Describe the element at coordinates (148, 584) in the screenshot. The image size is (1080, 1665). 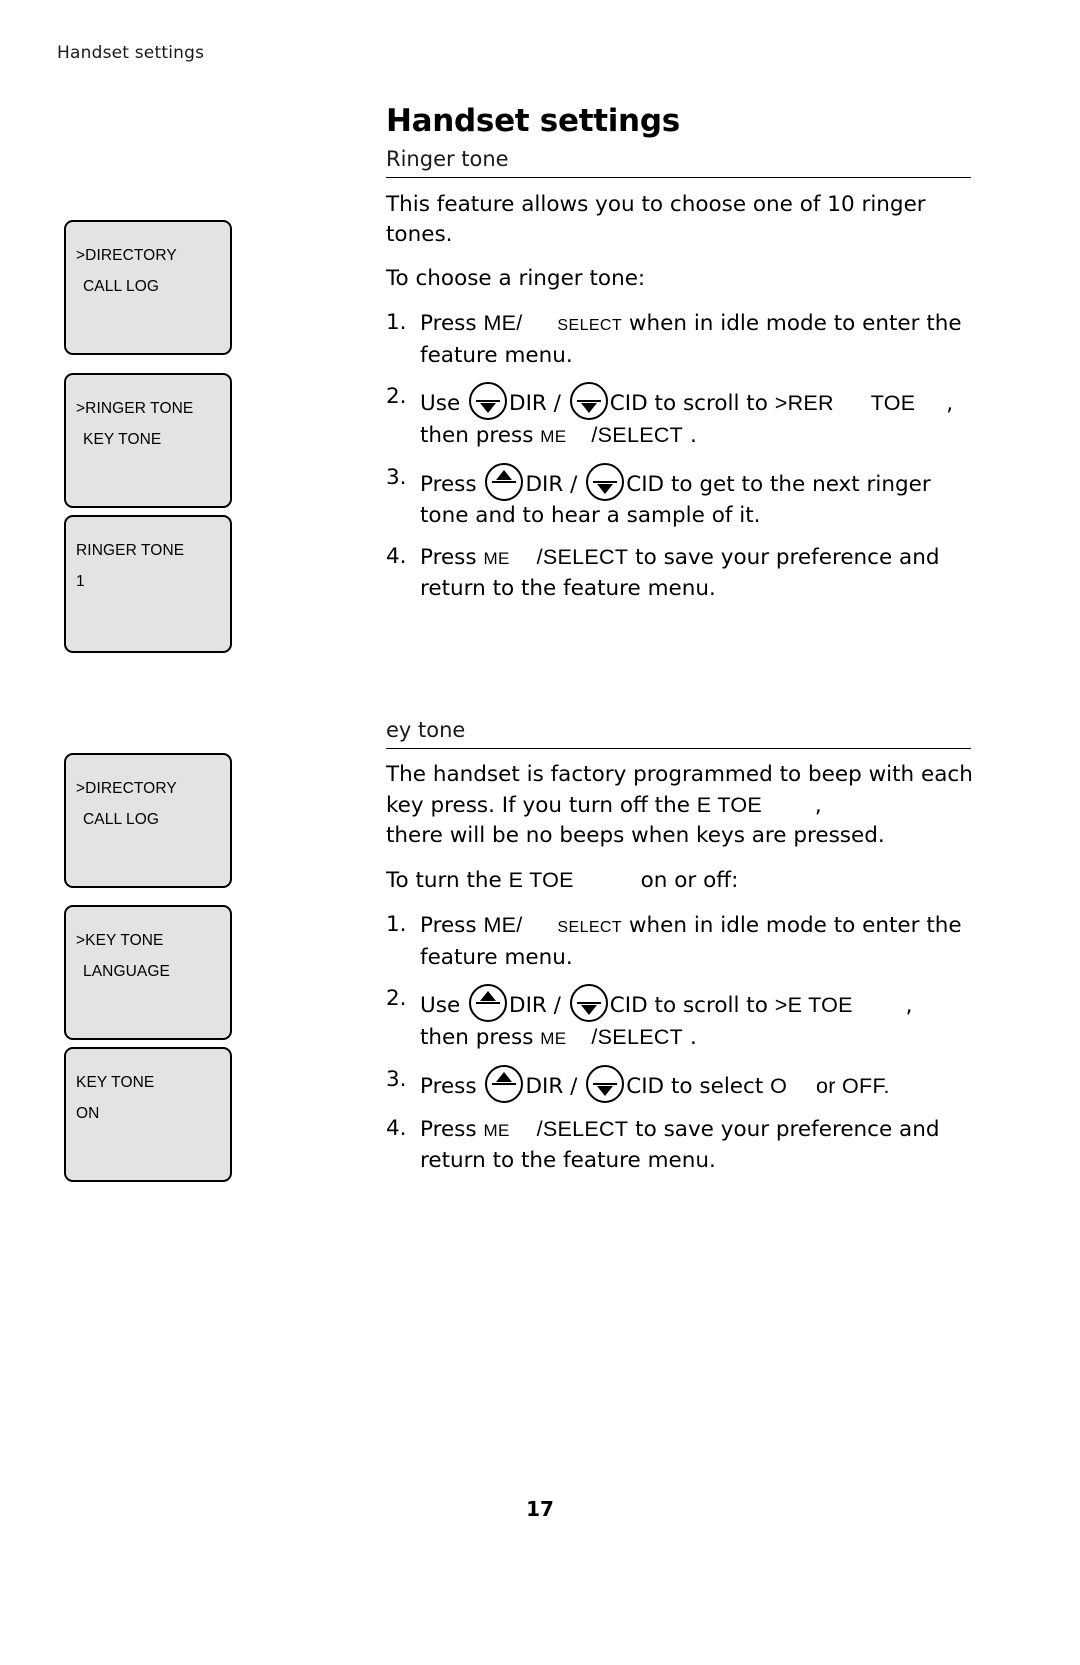
I see `lcd-screen-3: RINGER TONE 1` at that location.